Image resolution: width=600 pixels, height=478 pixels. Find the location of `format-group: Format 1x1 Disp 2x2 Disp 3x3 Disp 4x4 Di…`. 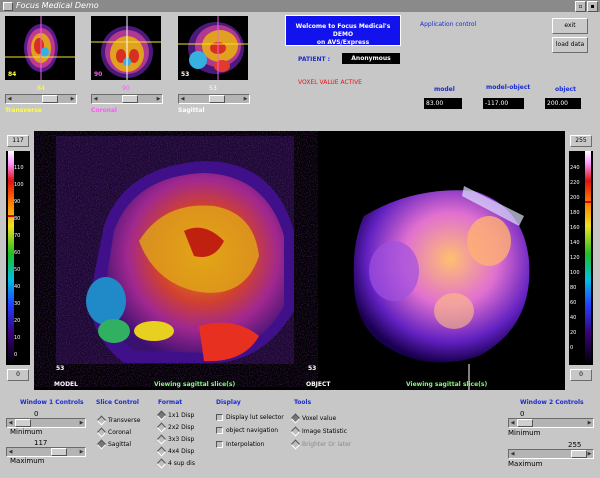

format-group: Format 1x1 Disp 2x2 Disp 3x3 Disp 4x4 Di… is located at coordinates (182, 435).